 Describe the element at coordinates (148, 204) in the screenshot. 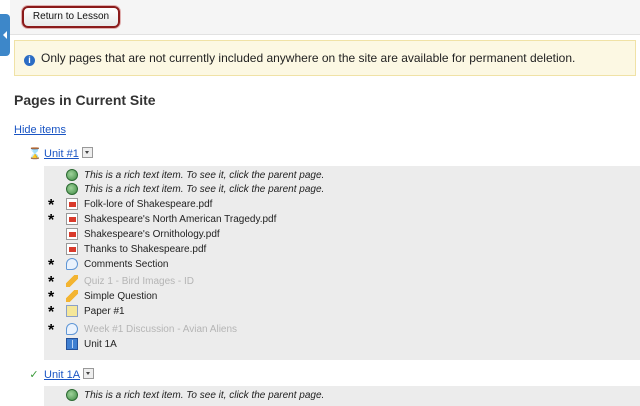

I see `item-label: Folk-lore of Shakespeare.pdf` at that location.